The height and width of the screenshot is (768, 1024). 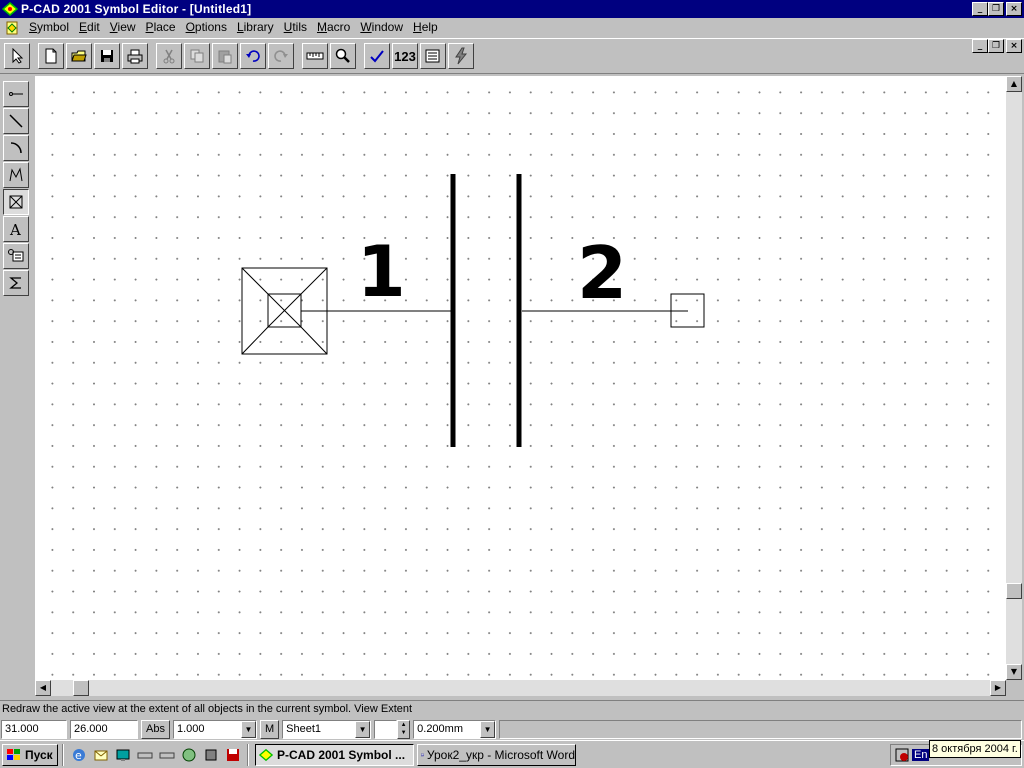 I want to click on place-line-button, so click(x=16, y=121).